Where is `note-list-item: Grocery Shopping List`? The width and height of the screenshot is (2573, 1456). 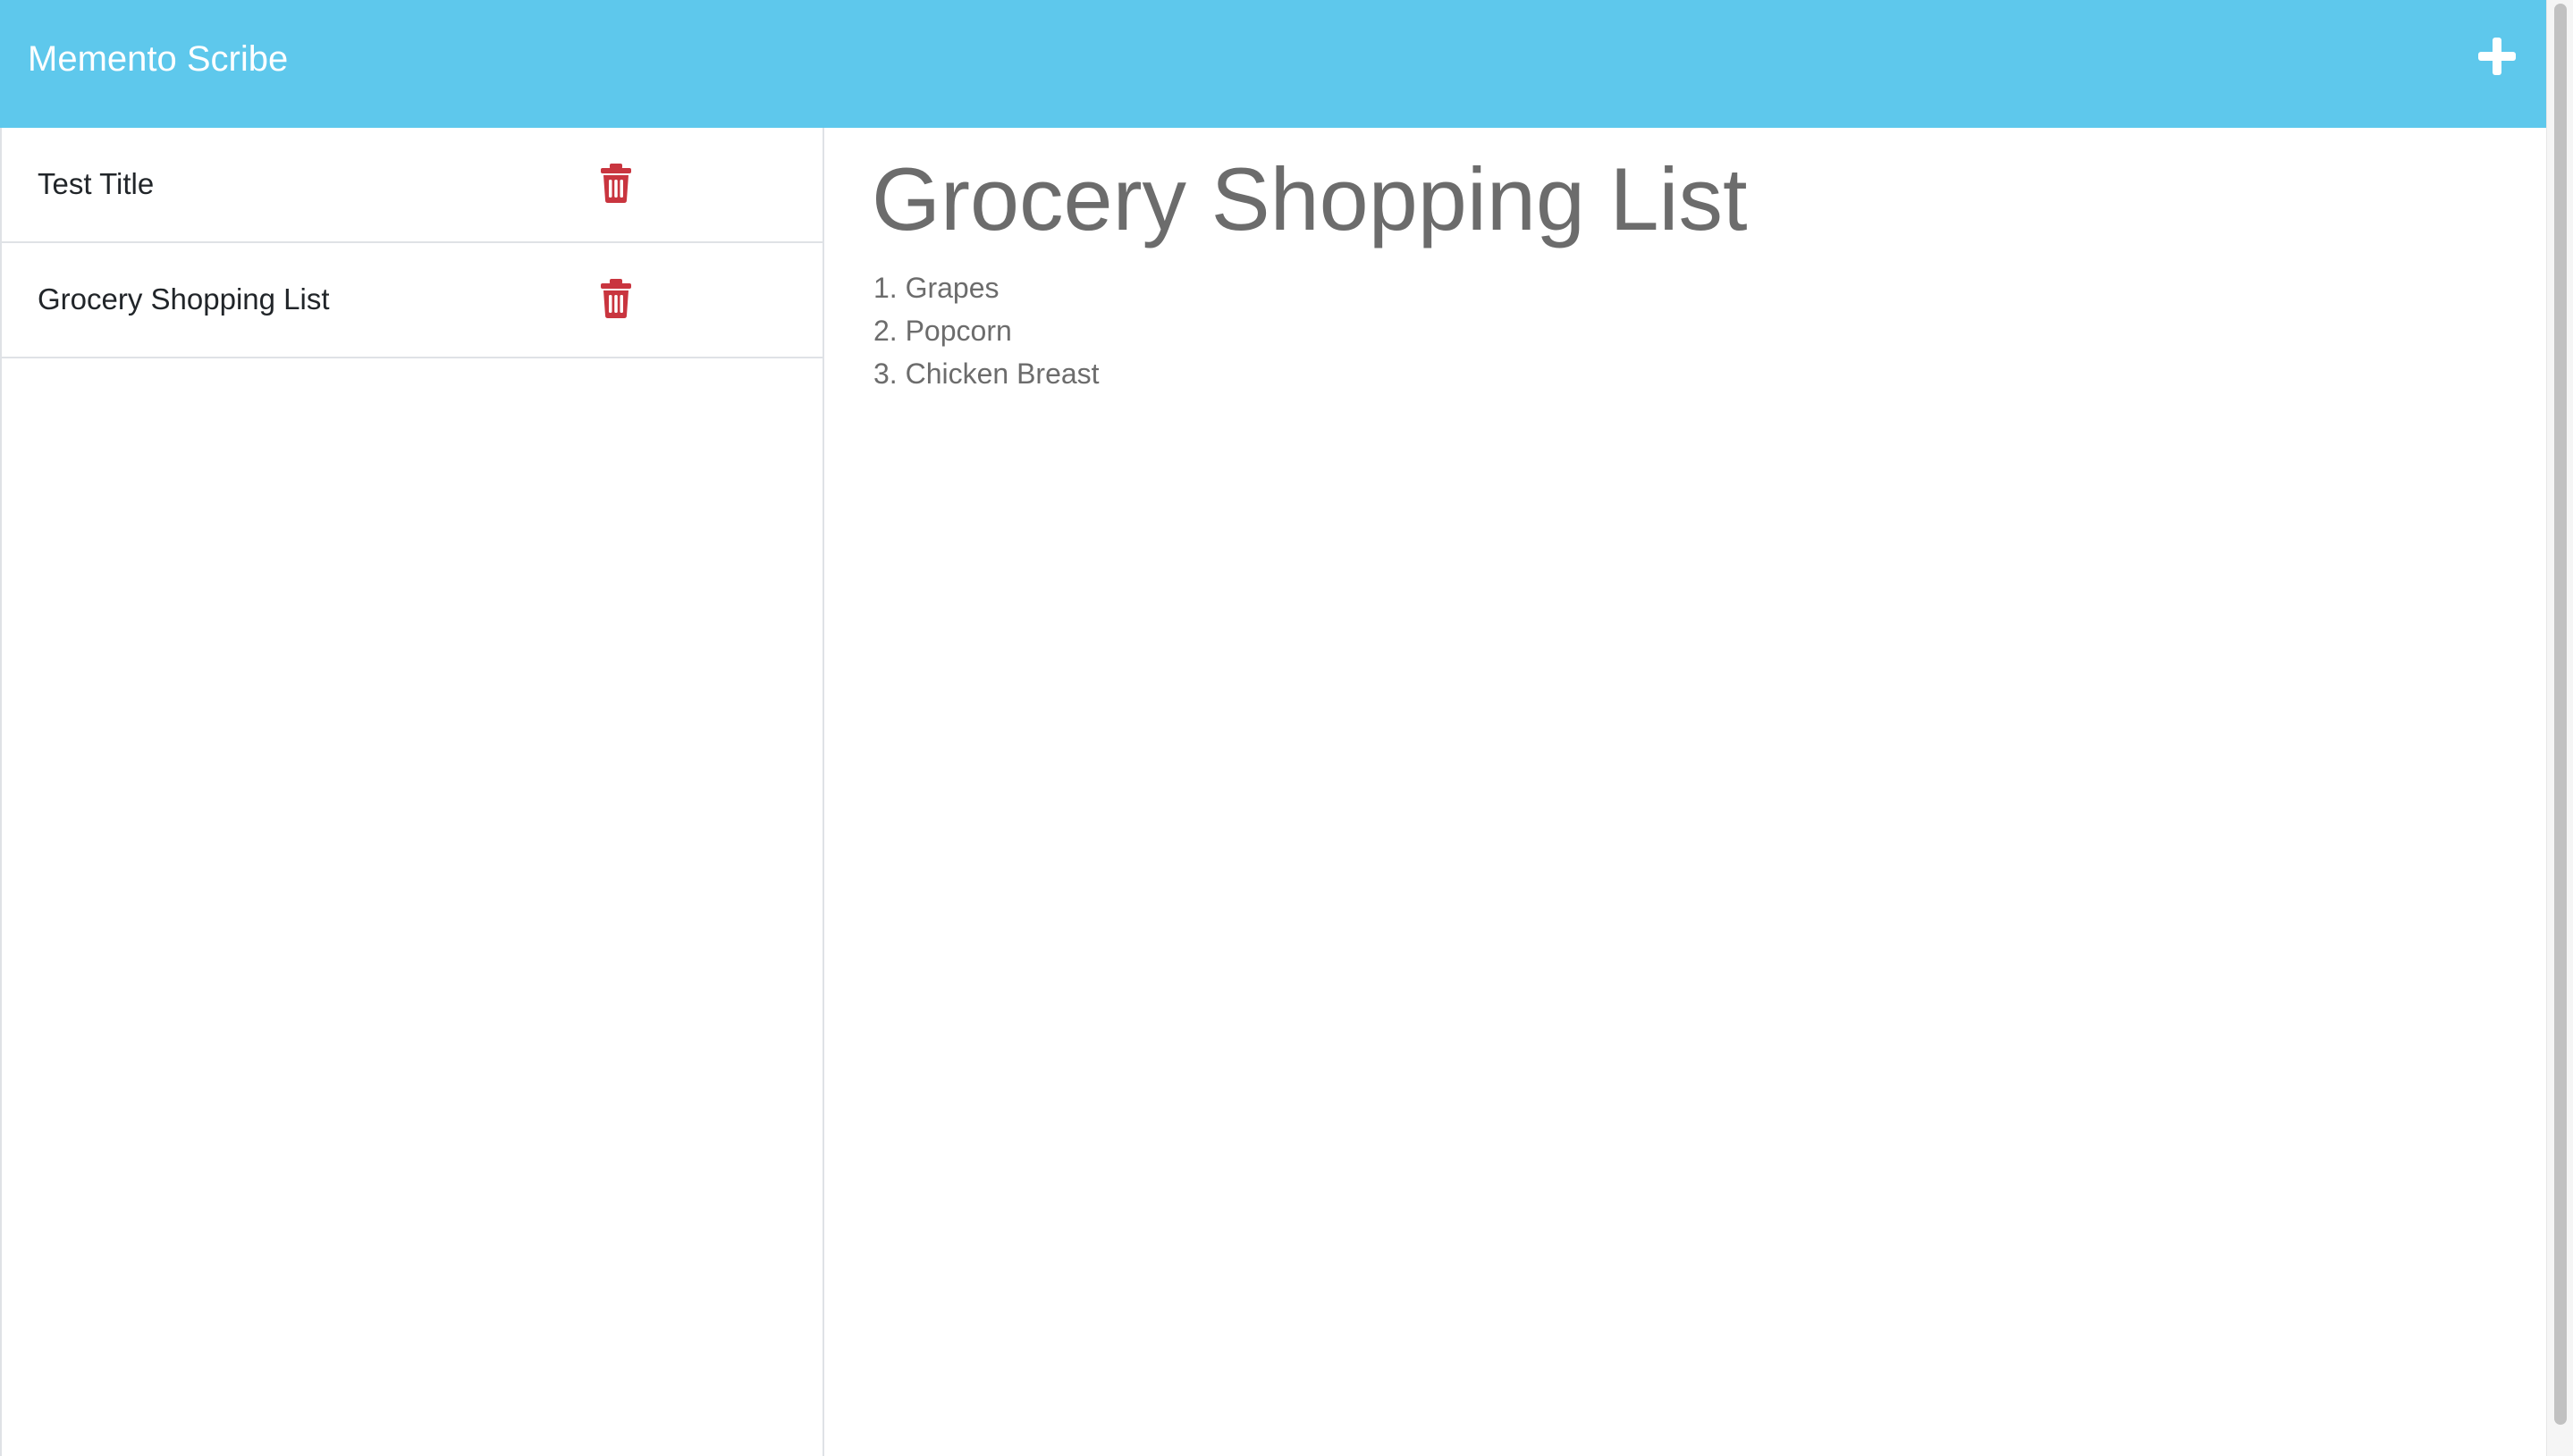
note-list-item: Grocery Shopping List is located at coordinates (413, 301).